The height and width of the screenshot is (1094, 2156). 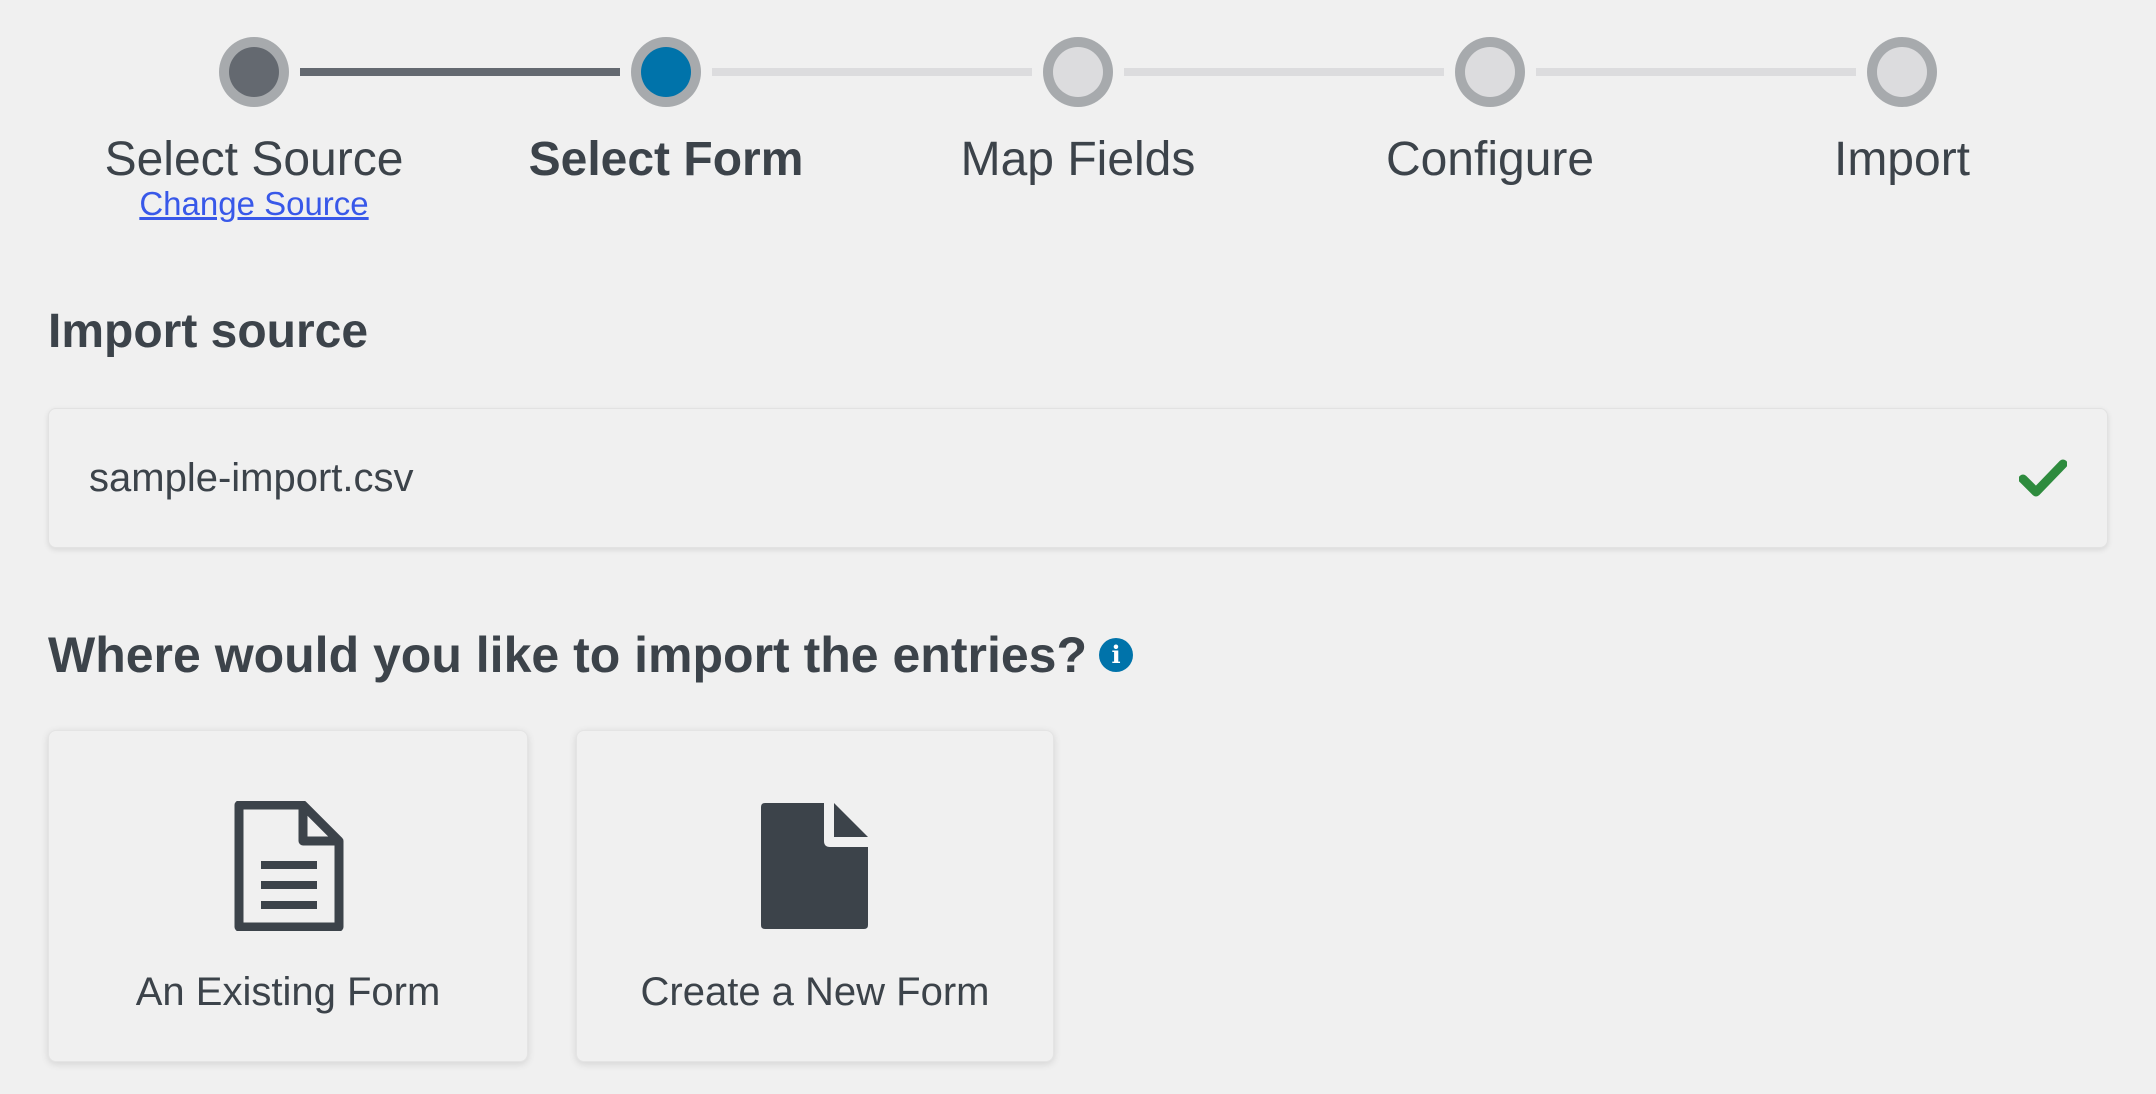 I want to click on import-source-heading: Import source, so click(x=208, y=331).